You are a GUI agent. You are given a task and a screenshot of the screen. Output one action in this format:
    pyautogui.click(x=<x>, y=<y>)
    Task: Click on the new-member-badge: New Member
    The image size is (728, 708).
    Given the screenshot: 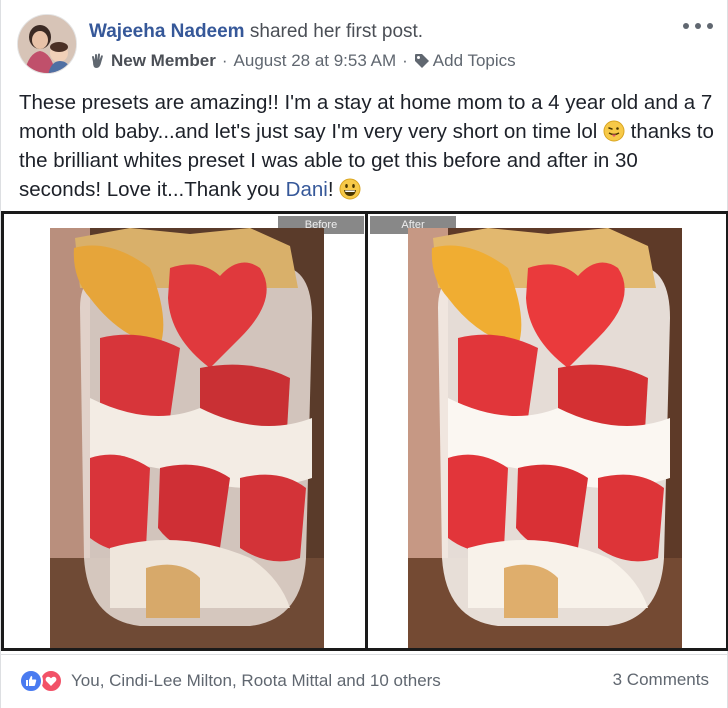 What is the action you would take?
    pyautogui.click(x=163, y=61)
    